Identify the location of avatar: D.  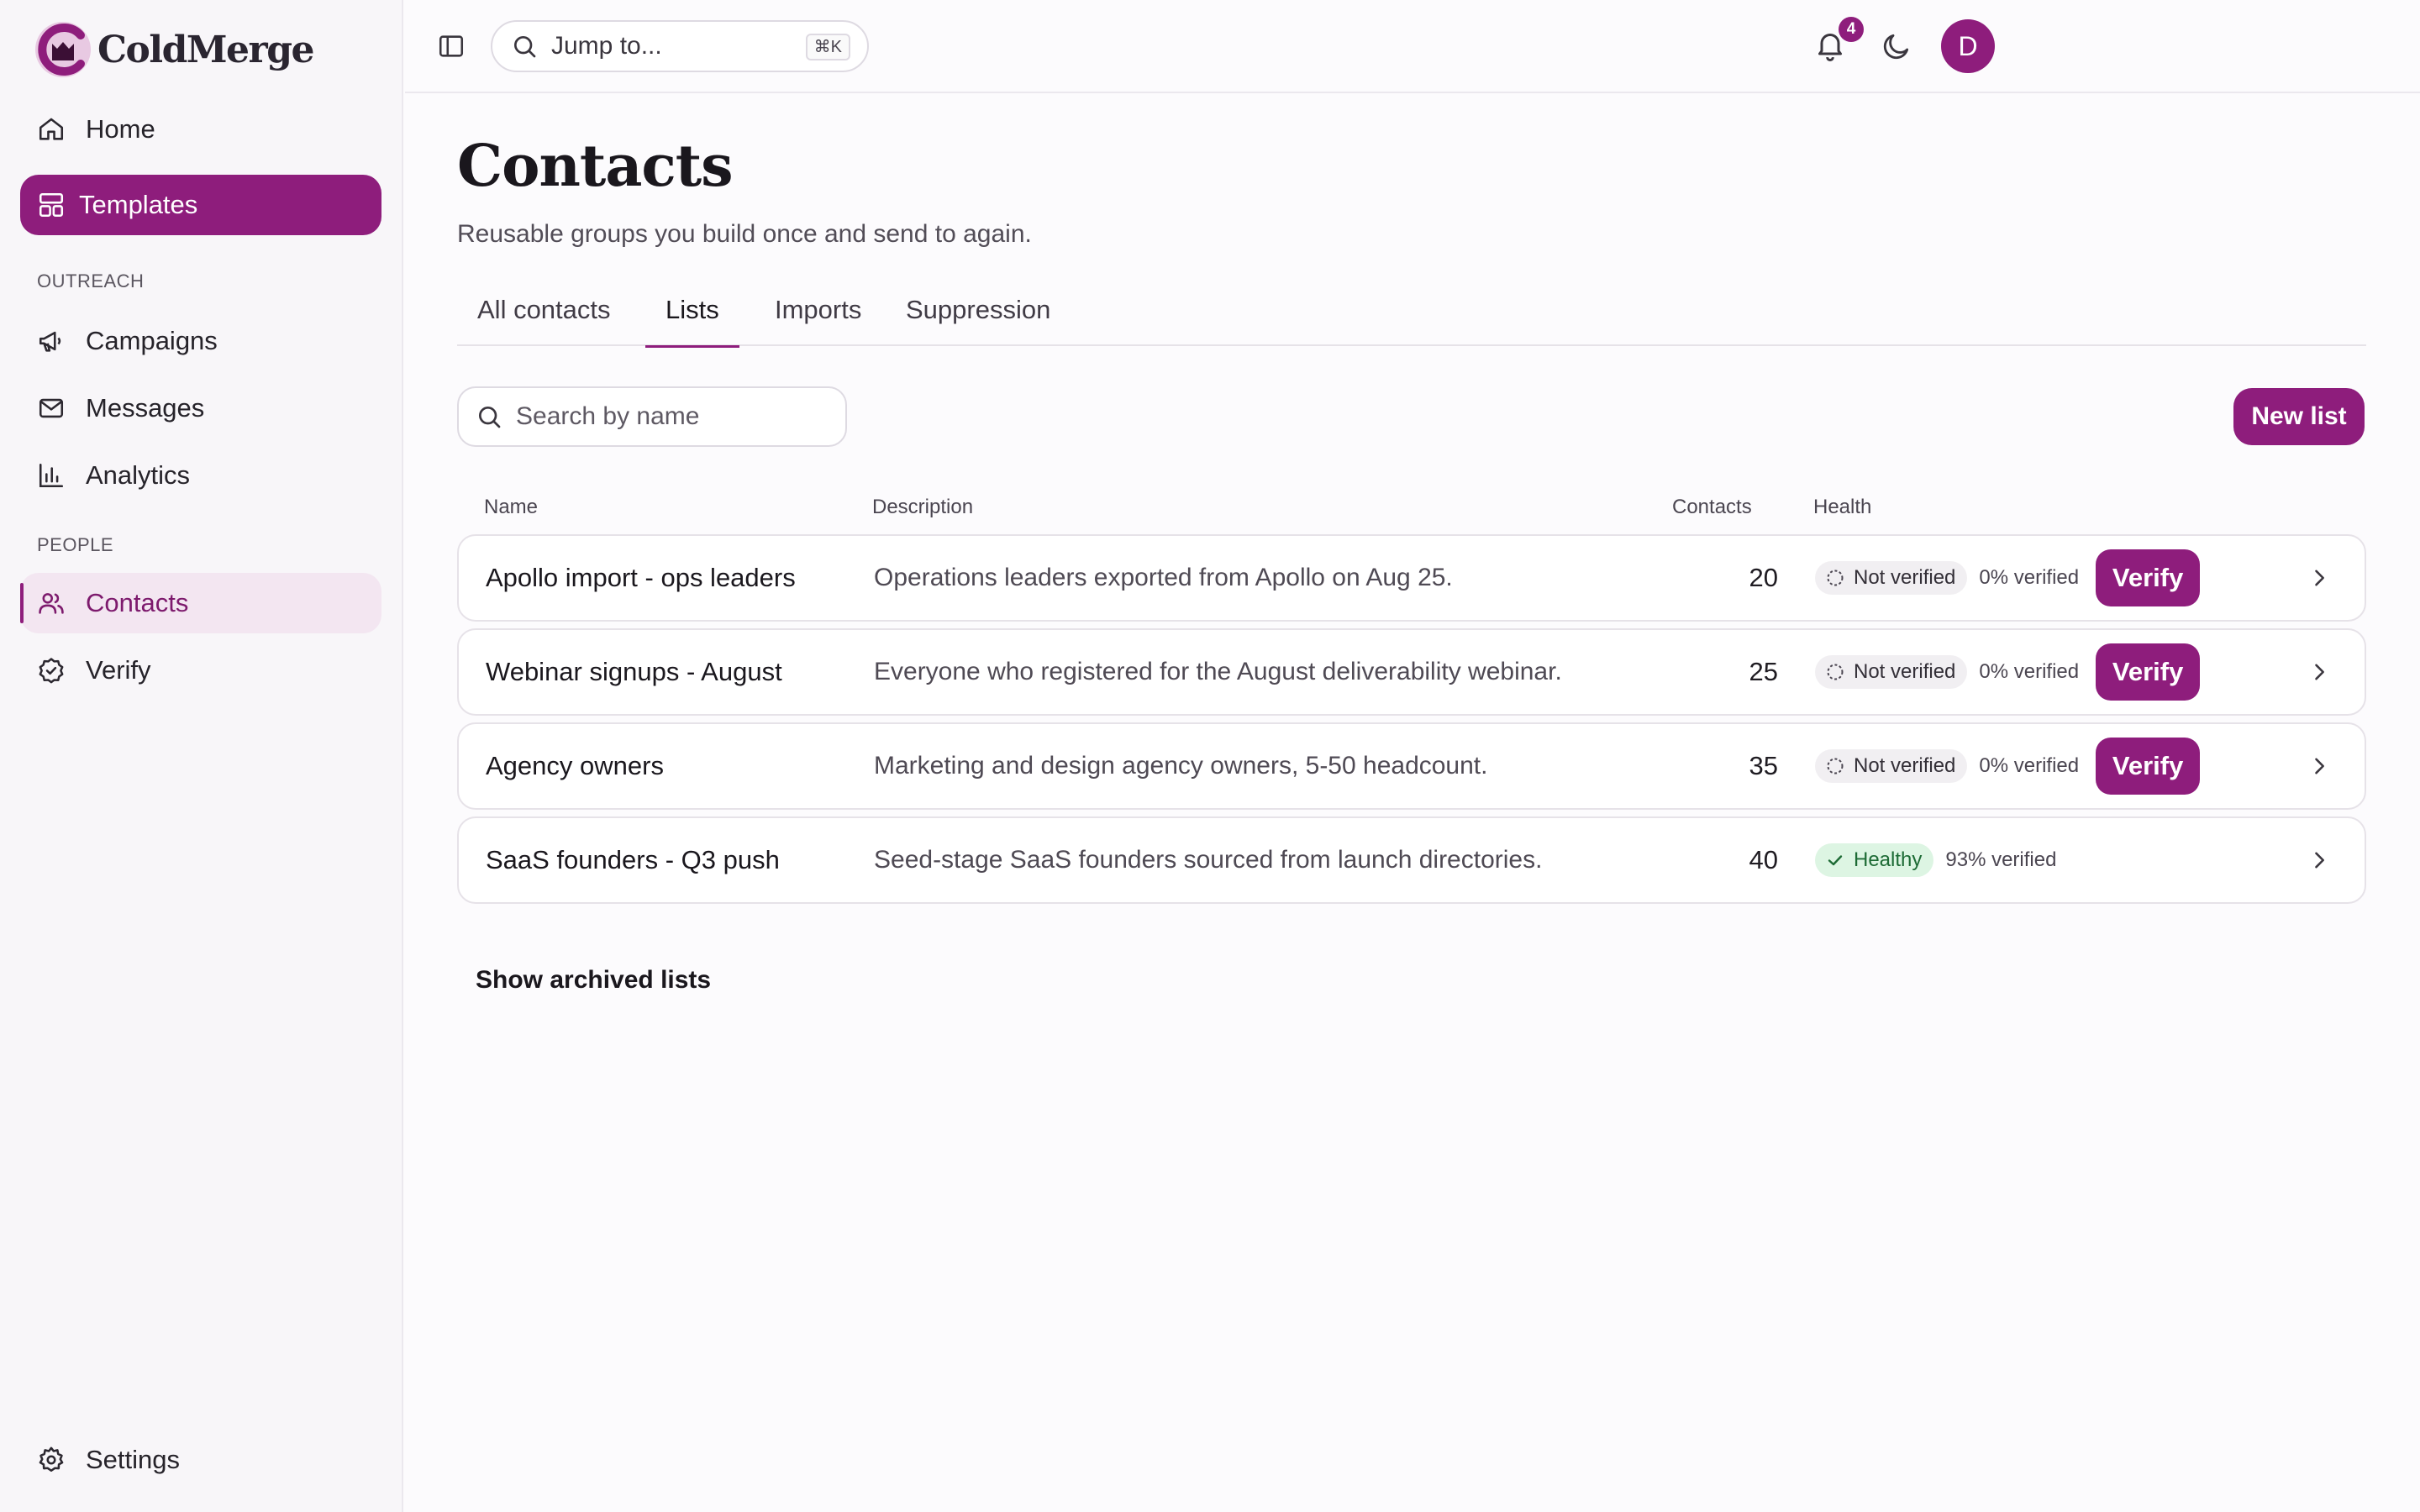
(1968, 46).